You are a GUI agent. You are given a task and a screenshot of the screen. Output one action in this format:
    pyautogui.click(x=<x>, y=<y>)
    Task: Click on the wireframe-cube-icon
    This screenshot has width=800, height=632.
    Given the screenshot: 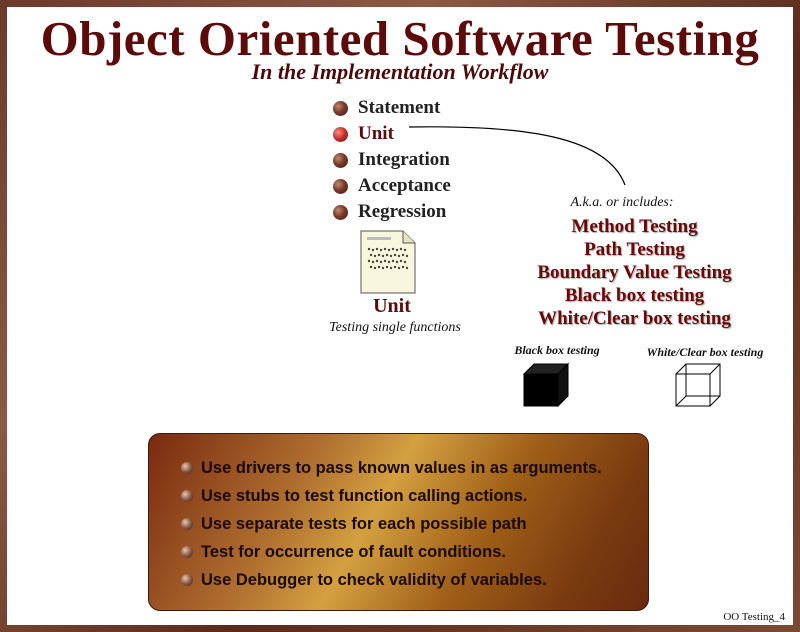 What is the action you would take?
    pyautogui.click(x=698, y=385)
    